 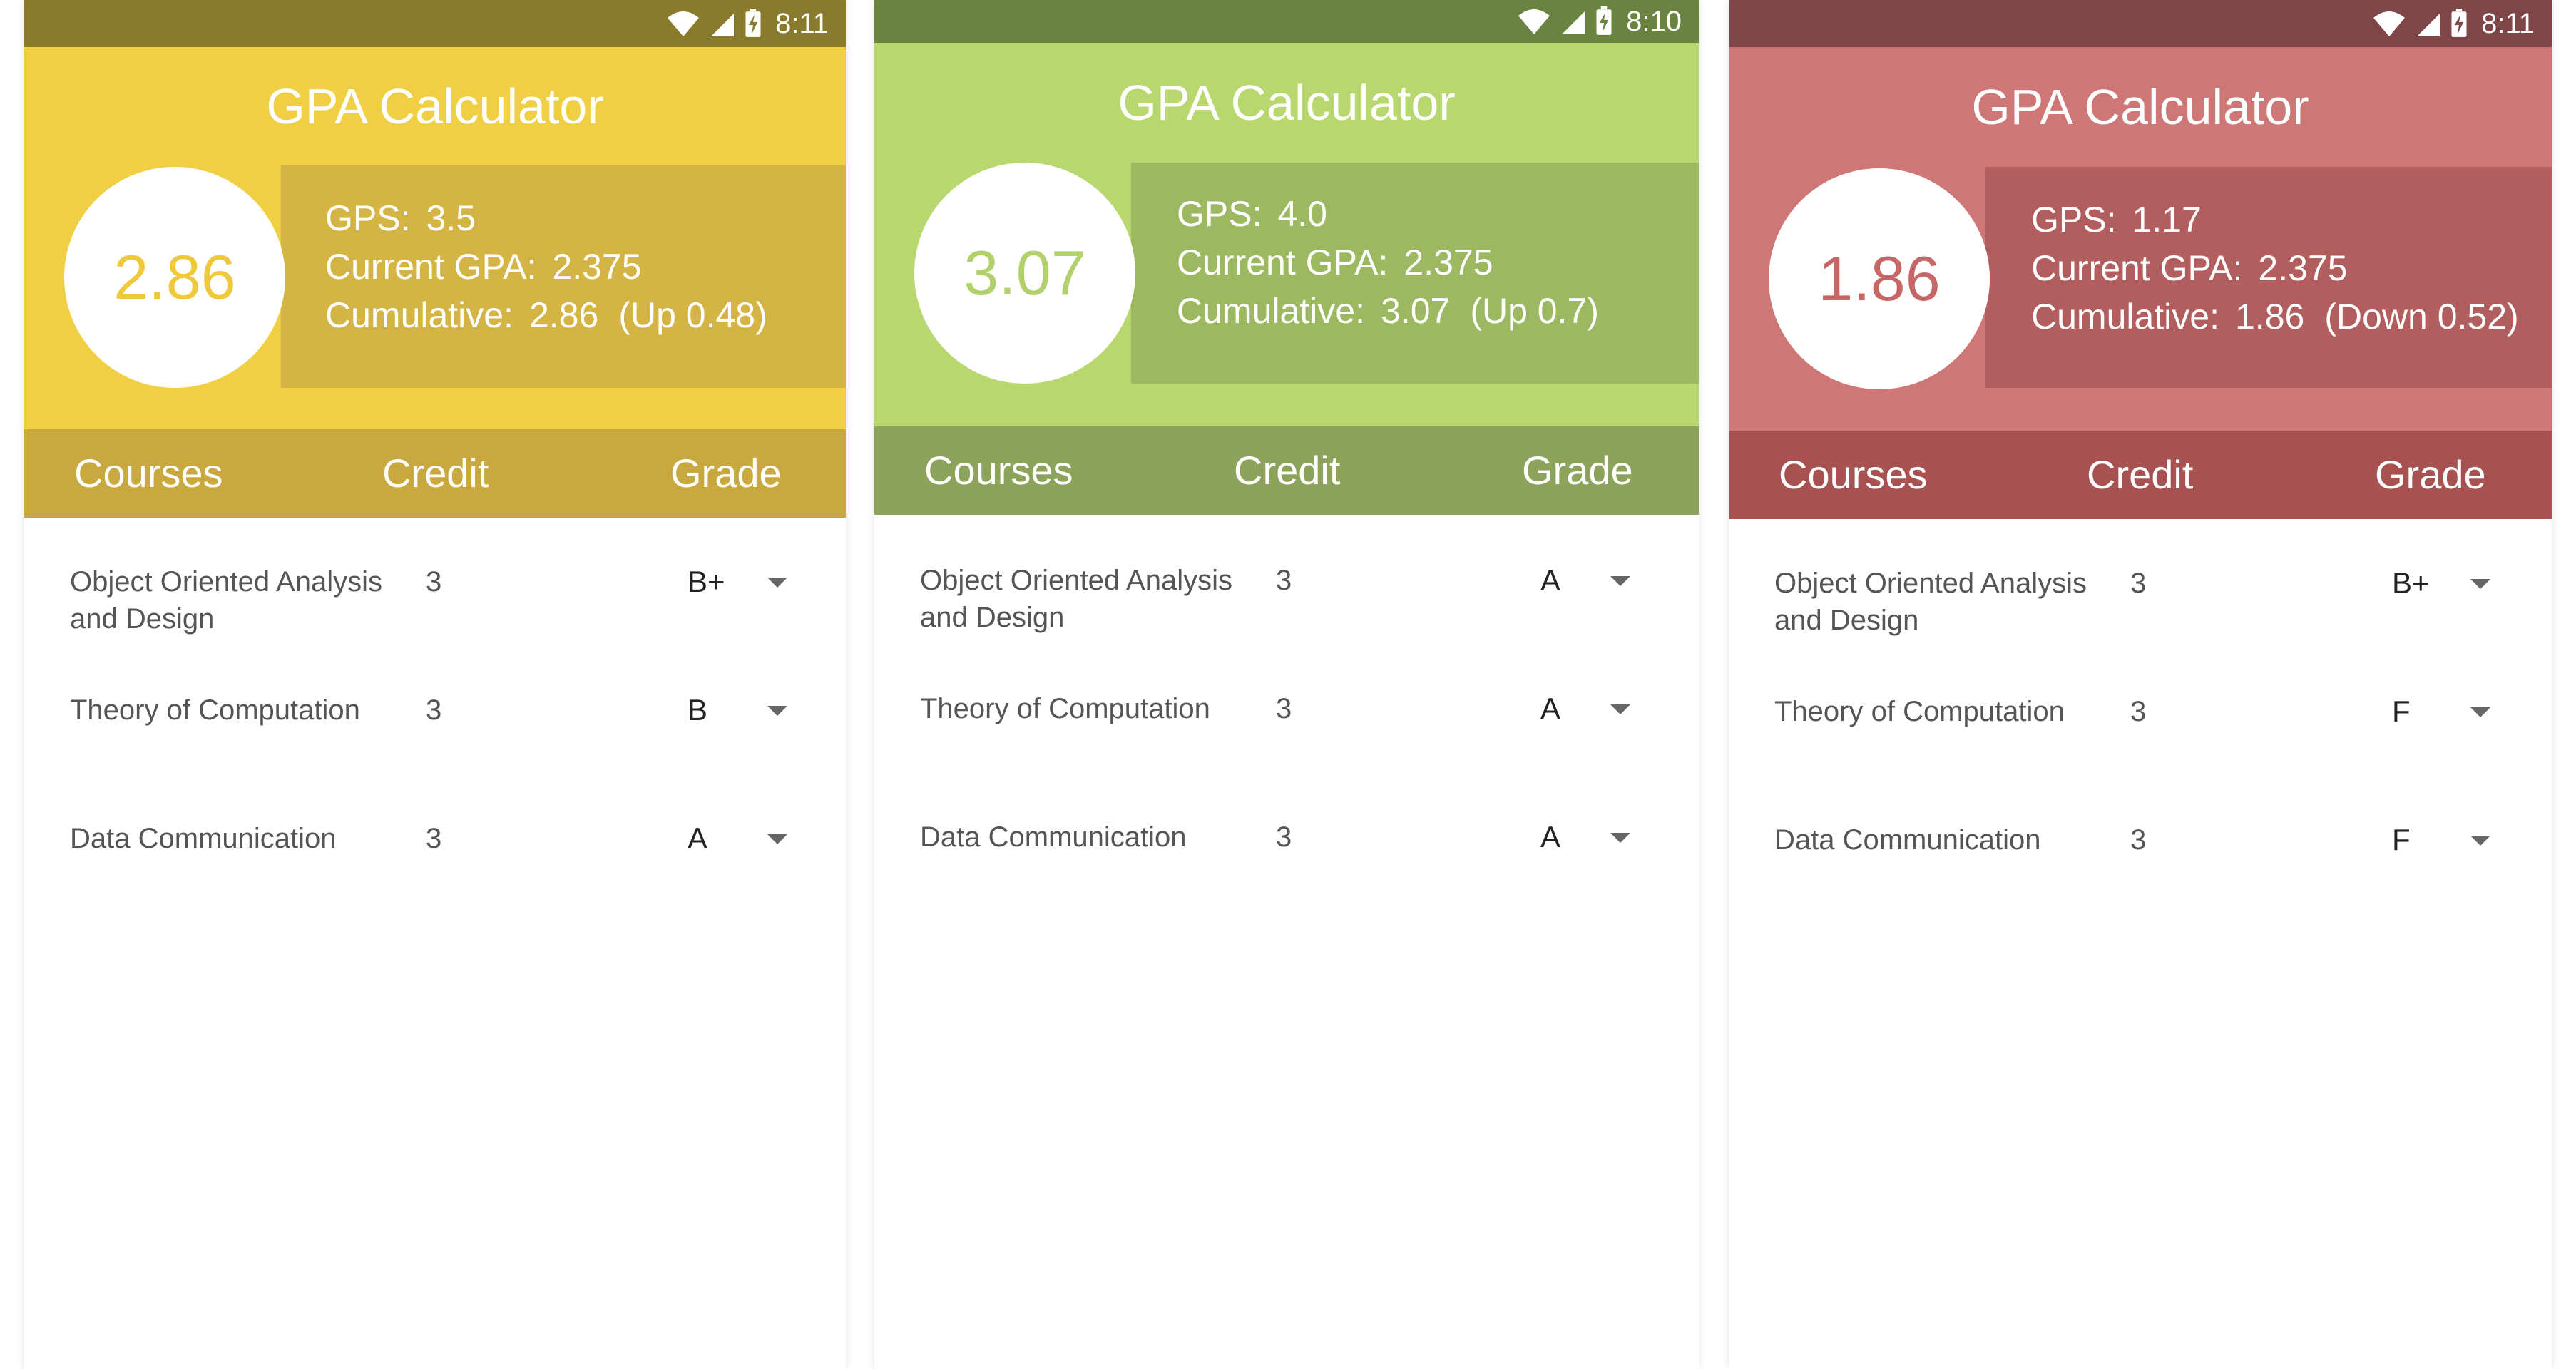 What do you see at coordinates (2117, 220) in the screenshot?
I see `gps-line: GPS: 1.17` at bounding box center [2117, 220].